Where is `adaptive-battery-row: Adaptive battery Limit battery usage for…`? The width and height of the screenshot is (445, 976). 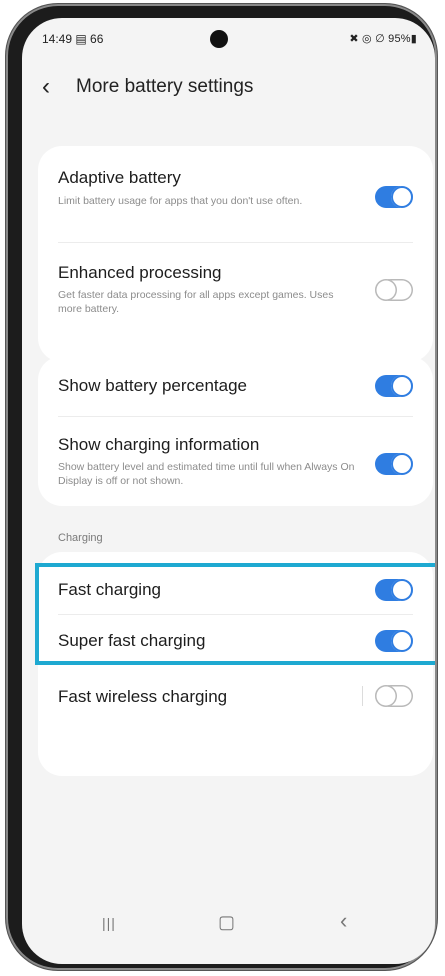 adaptive-battery-row: Adaptive battery Limit battery usage for… is located at coordinates (235, 194).